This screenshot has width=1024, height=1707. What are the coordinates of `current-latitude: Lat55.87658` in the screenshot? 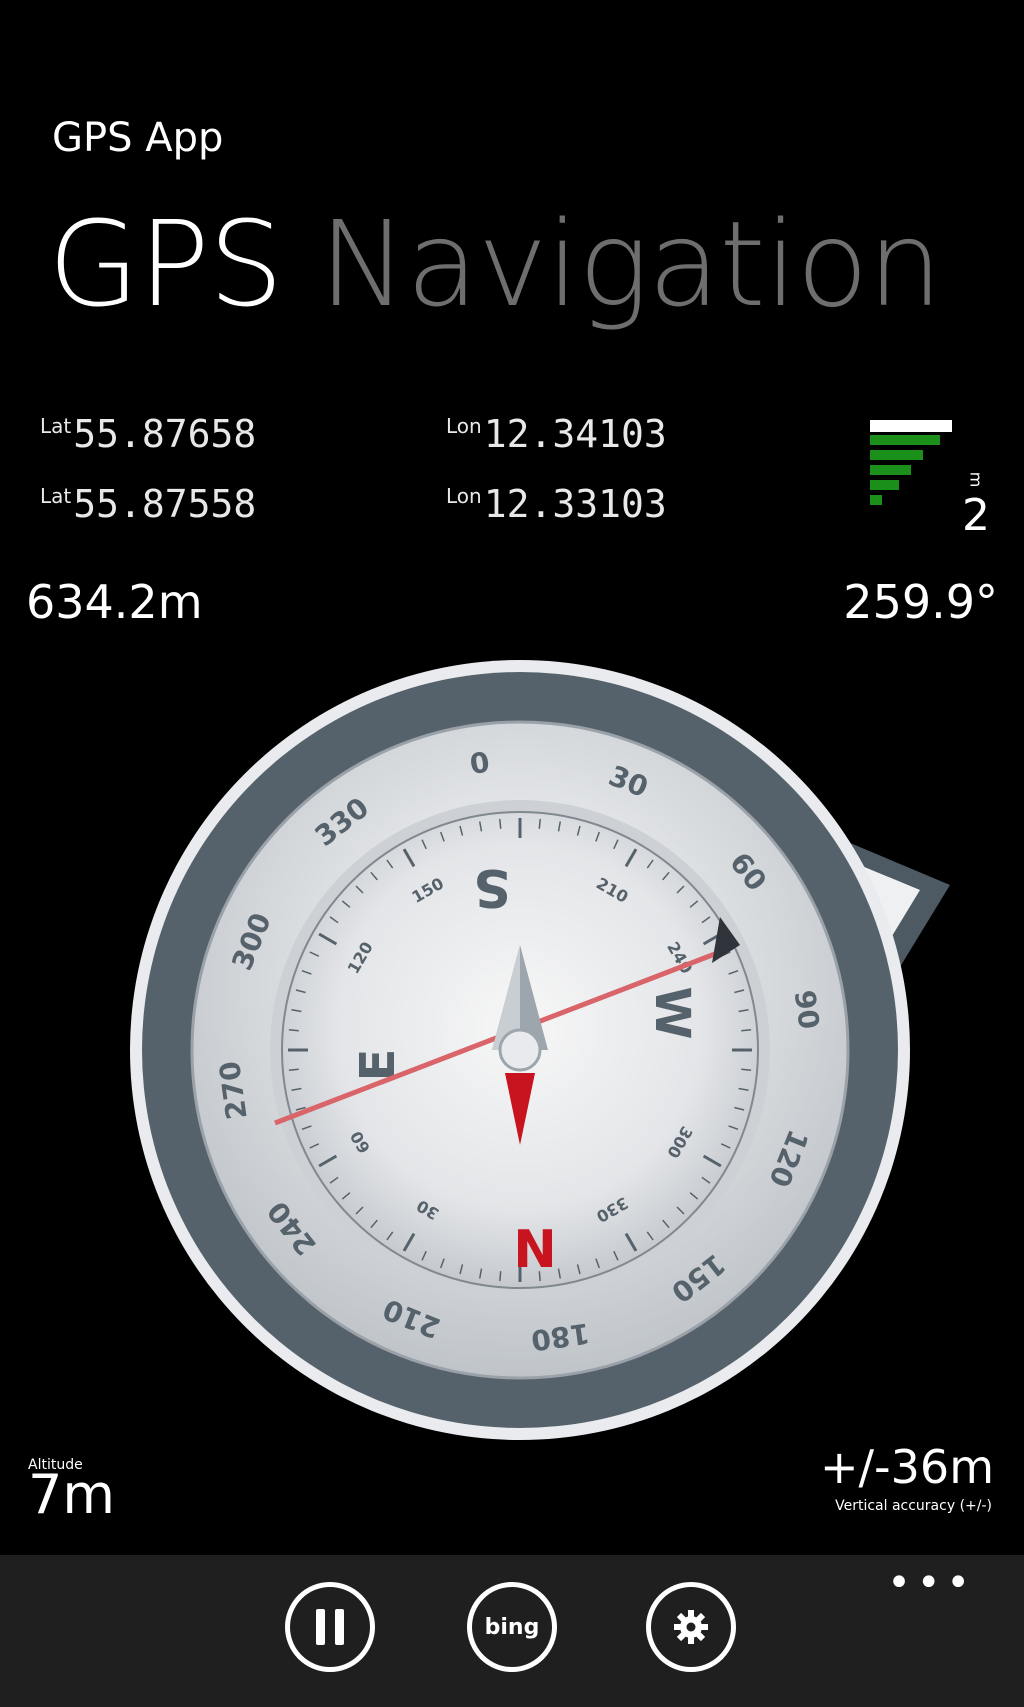 It's located at (148, 434).